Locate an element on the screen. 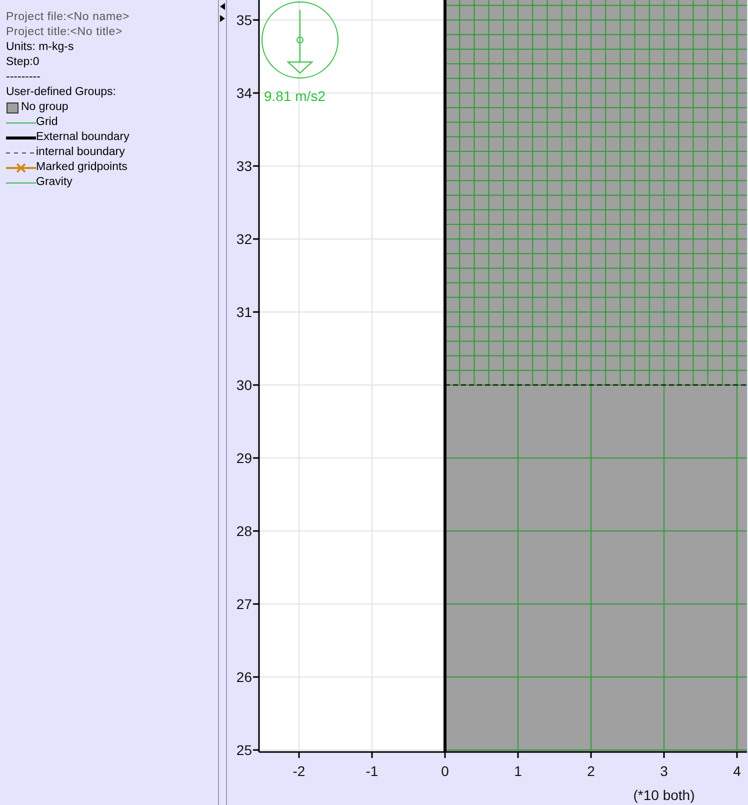 The image size is (748, 805). axis-label: 25 is located at coordinates (244, 750).